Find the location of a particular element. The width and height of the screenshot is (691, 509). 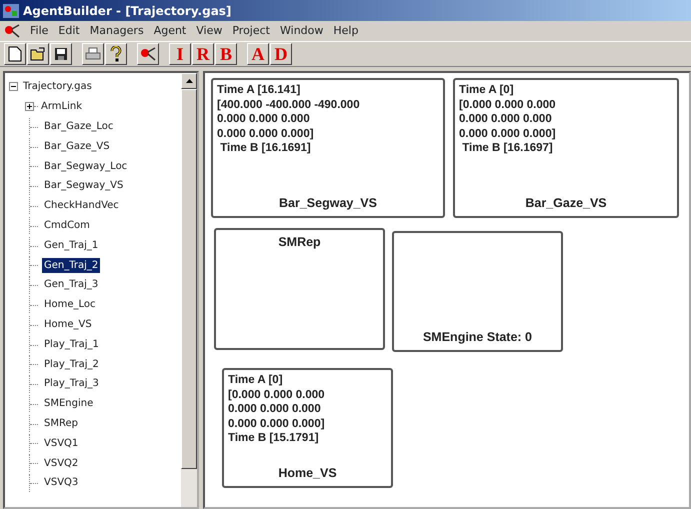

node-title: SMEngine State: 0 is located at coordinates (478, 337).